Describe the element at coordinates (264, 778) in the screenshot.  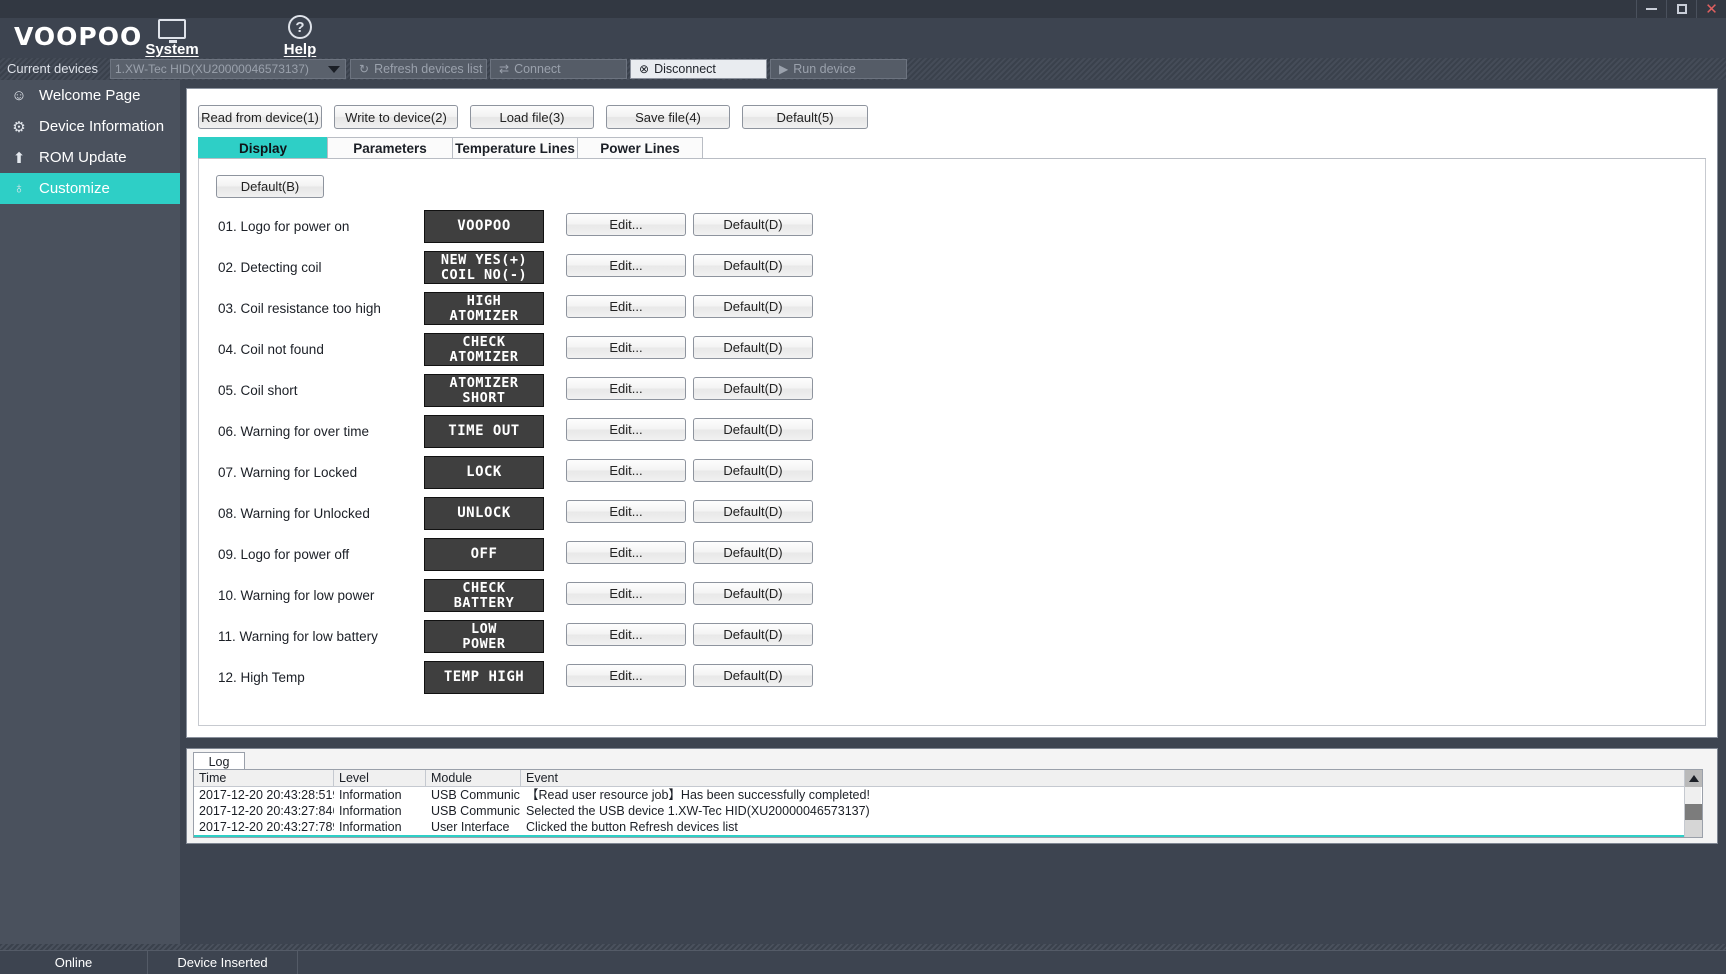
I see `column-header-time: Time` at that location.